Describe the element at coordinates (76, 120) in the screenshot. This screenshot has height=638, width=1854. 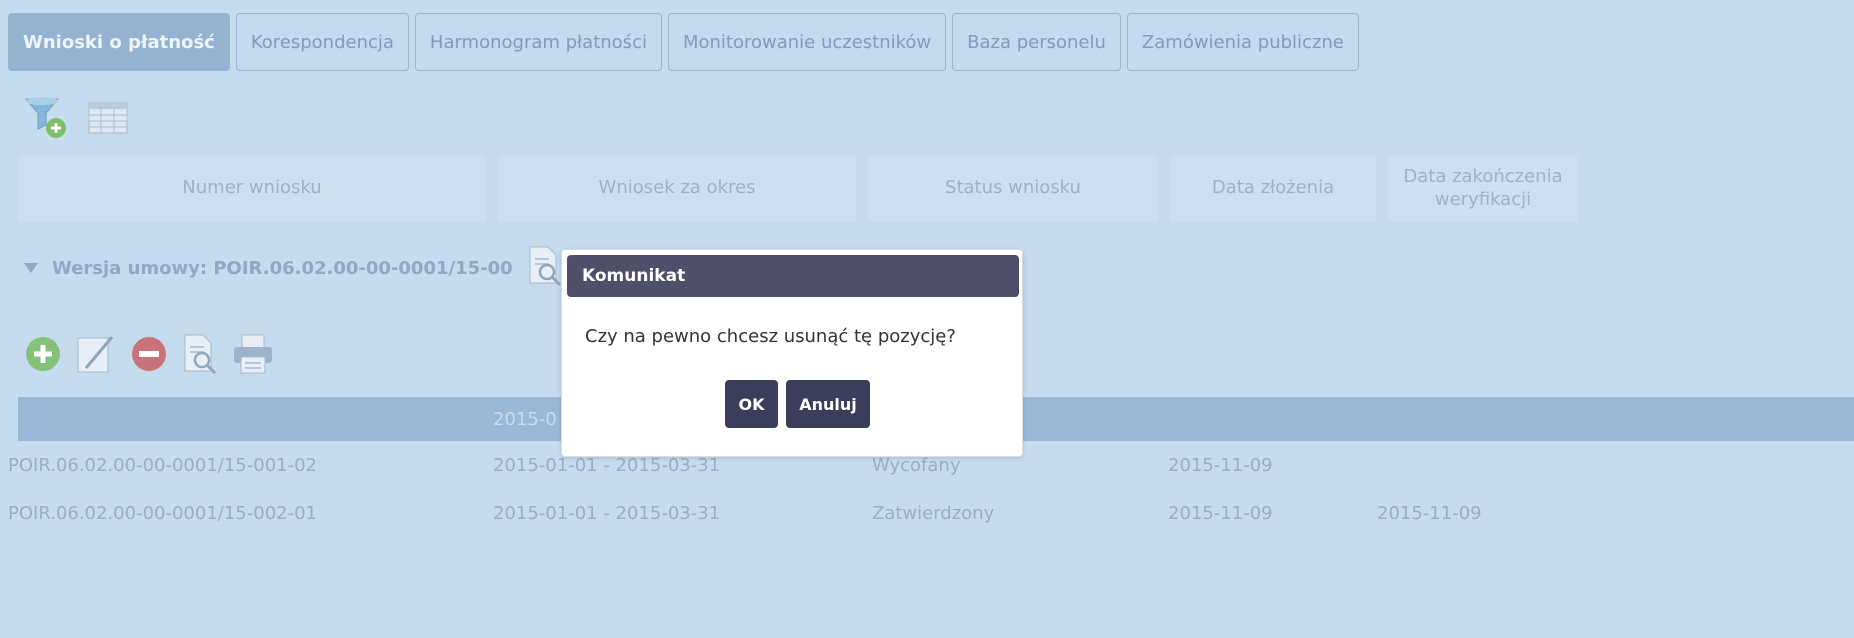
I see `top-toolbar` at that location.